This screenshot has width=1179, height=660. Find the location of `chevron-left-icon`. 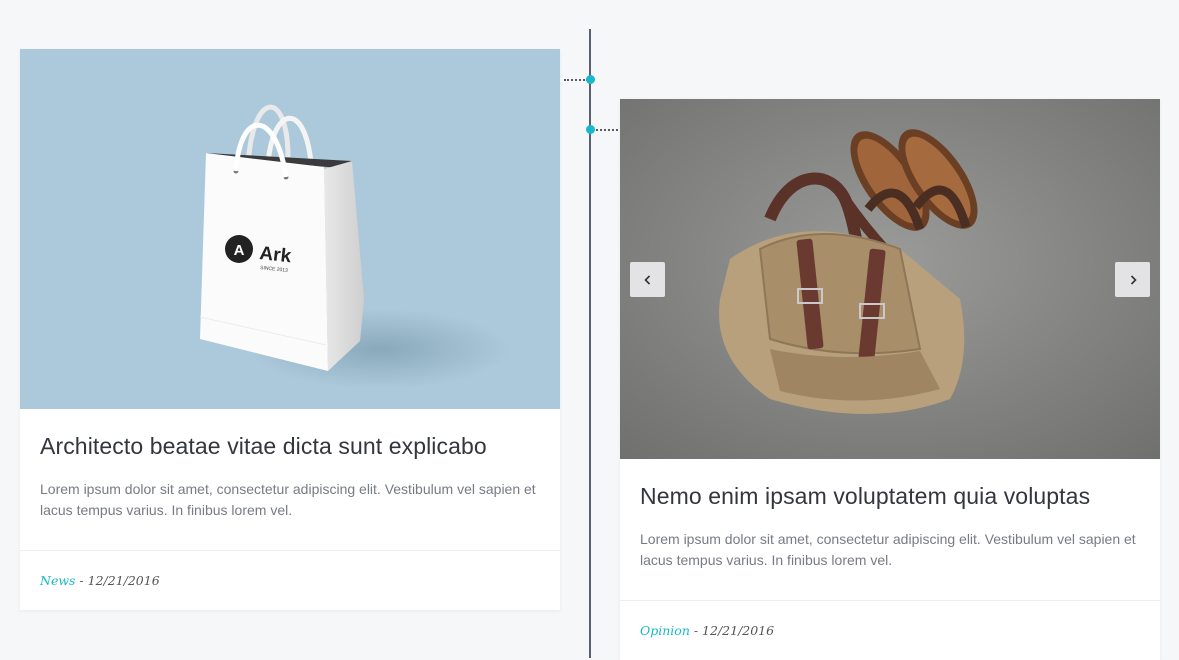

chevron-left-icon is located at coordinates (646, 279).